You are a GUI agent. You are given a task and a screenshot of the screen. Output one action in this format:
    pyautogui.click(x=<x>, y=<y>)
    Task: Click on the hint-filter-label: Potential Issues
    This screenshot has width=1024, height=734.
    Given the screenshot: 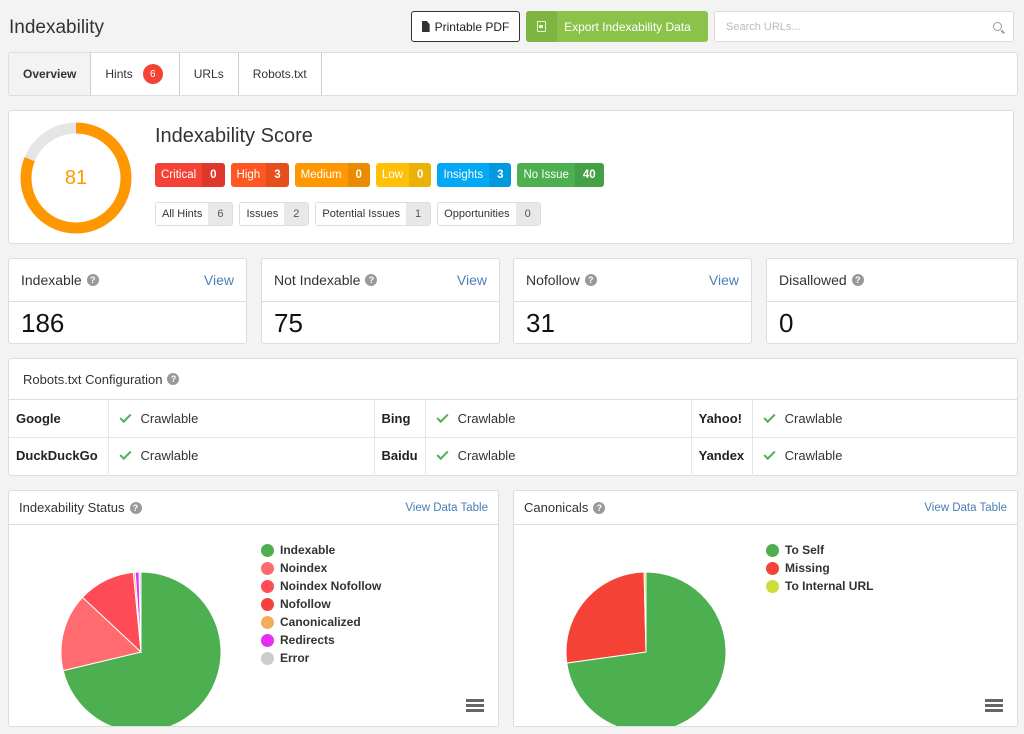 What is the action you would take?
    pyautogui.click(x=361, y=214)
    